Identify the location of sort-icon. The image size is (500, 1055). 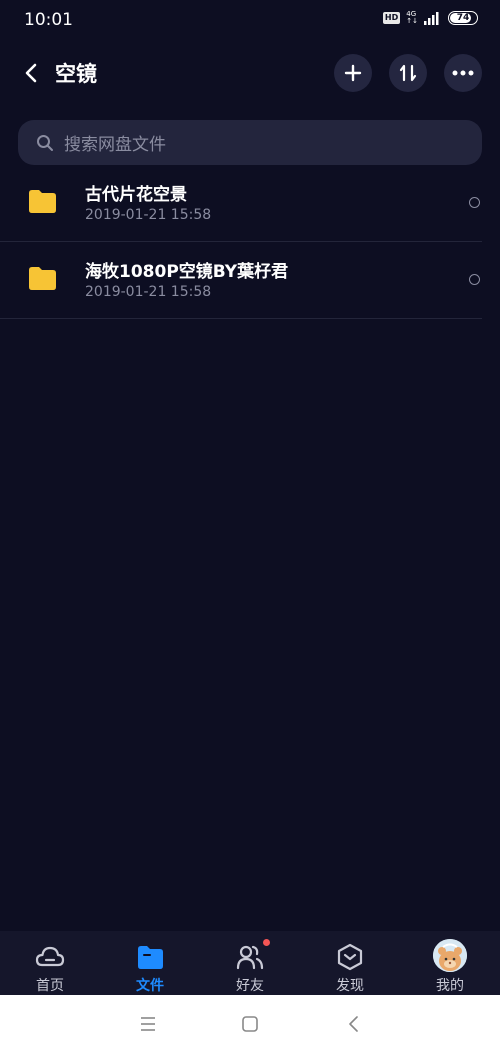
(408, 73).